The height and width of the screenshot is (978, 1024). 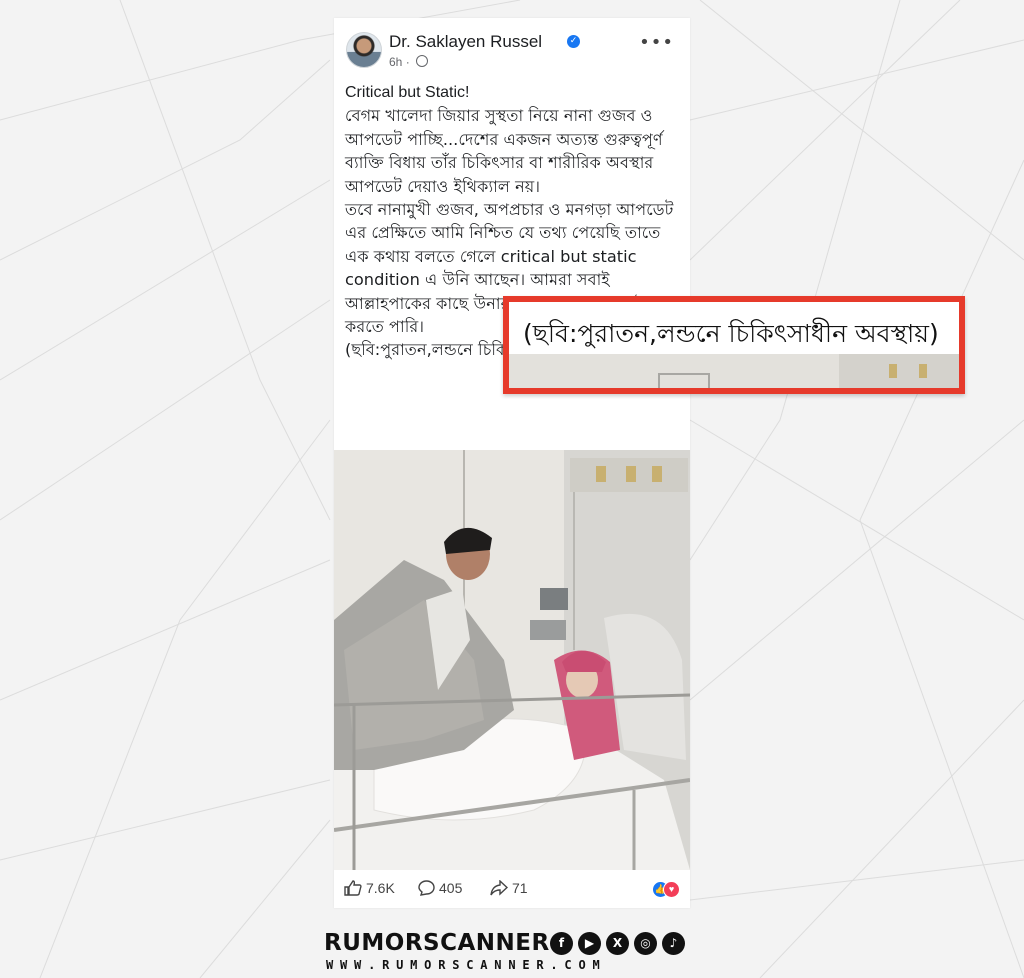 I want to click on instagram-icon: ◎, so click(x=645, y=943).